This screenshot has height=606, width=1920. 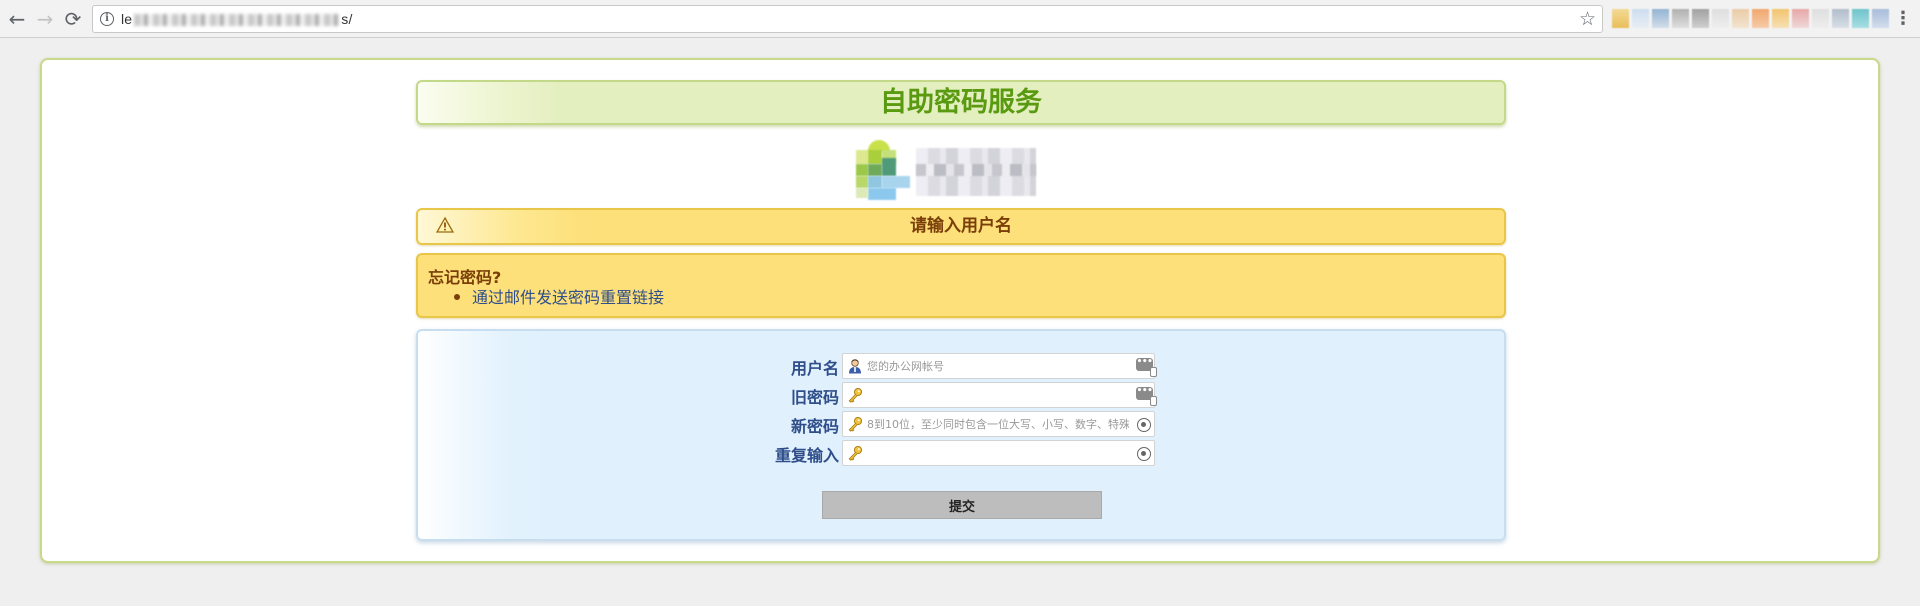 What do you see at coordinates (814, 426) in the screenshot?
I see `new-password-label: 新密码` at bounding box center [814, 426].